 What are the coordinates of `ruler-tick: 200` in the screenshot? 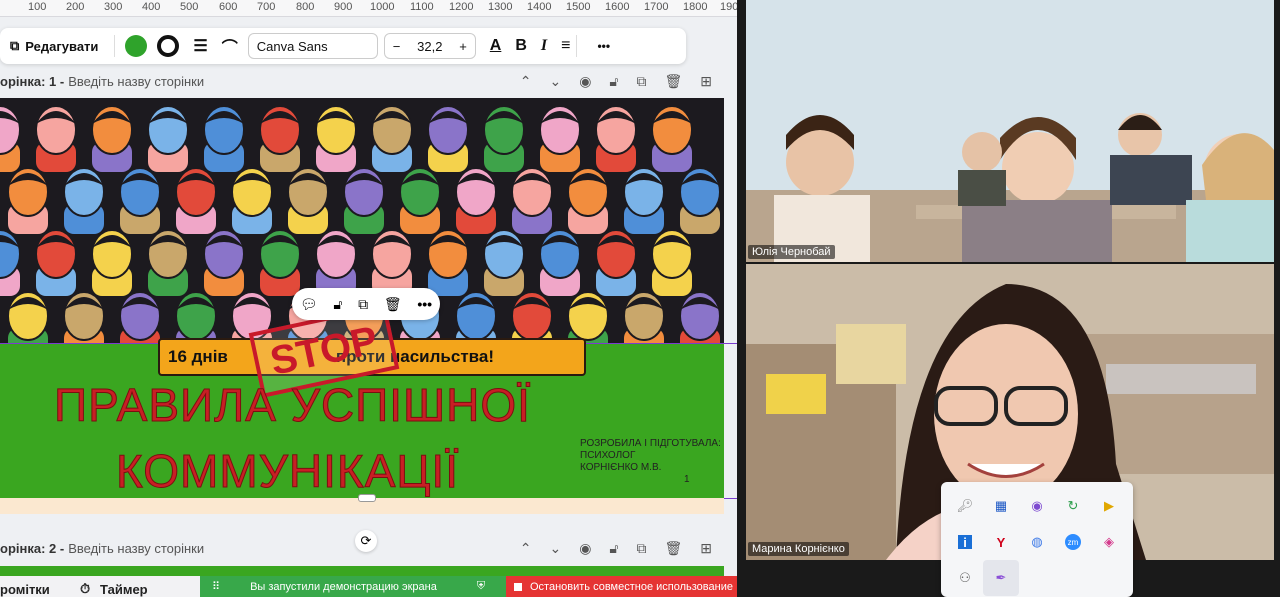 It's located at (75, 7).